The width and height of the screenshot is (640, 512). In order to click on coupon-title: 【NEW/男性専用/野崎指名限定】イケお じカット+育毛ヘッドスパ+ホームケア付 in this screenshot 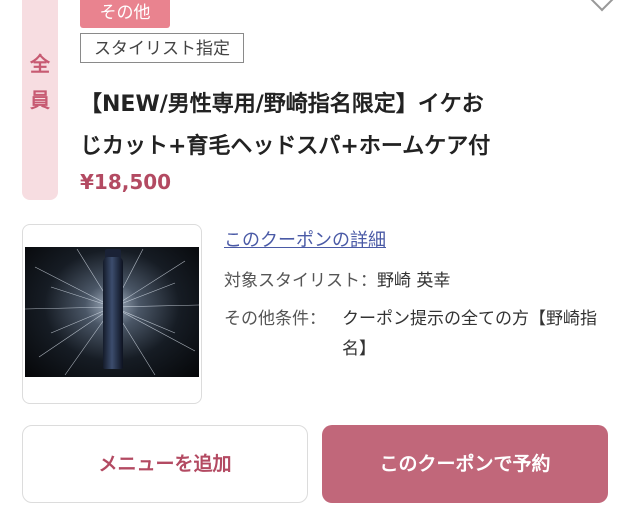, I will do `click(315, 126)`.